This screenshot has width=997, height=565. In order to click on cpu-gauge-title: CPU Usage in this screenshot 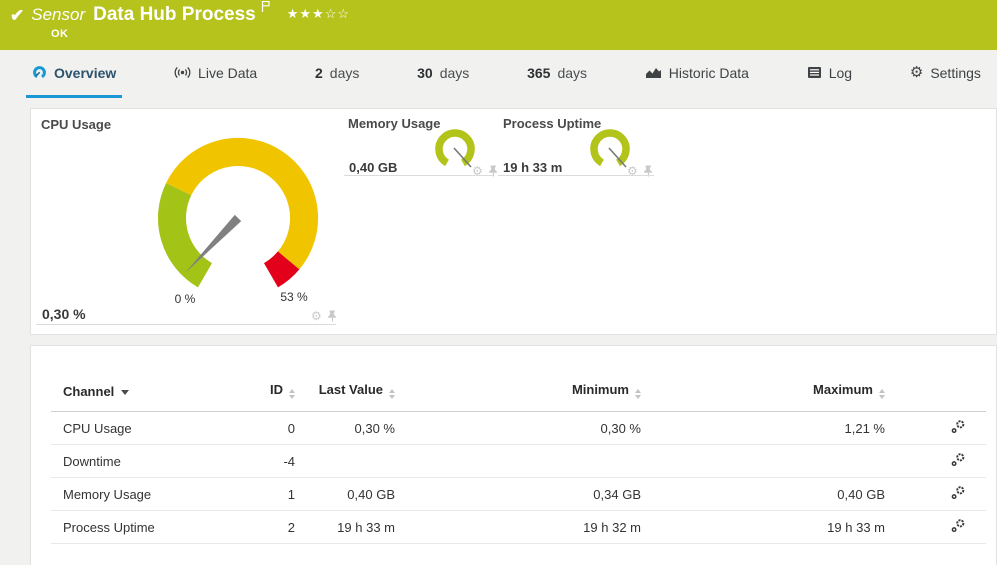, I will do `click(76, 124)`.